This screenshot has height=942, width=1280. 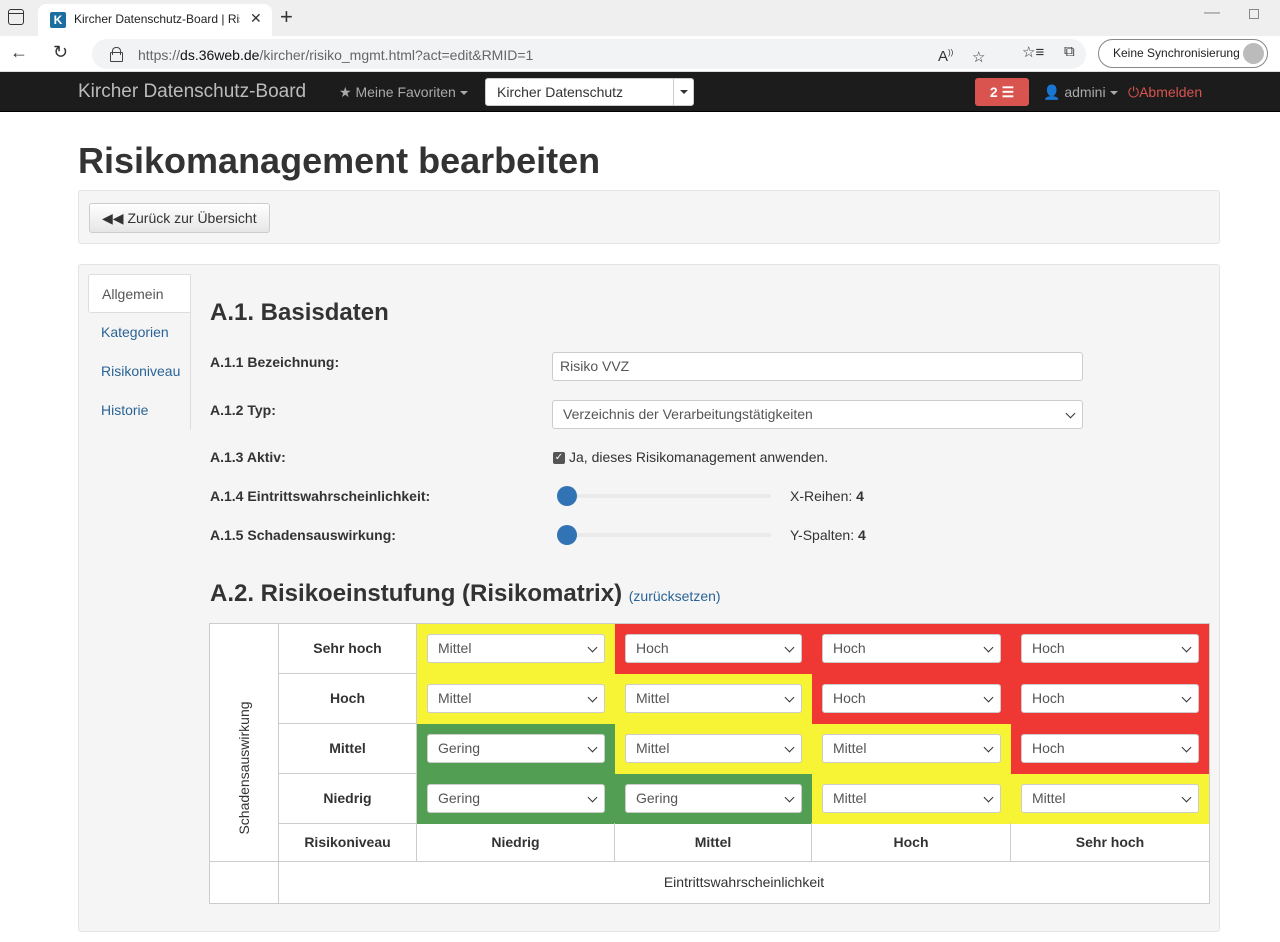 What do you see at coordinates (567, 535) in the screenshot?
I see `schaden-slider-thumb` at bounding box center [567, 535].